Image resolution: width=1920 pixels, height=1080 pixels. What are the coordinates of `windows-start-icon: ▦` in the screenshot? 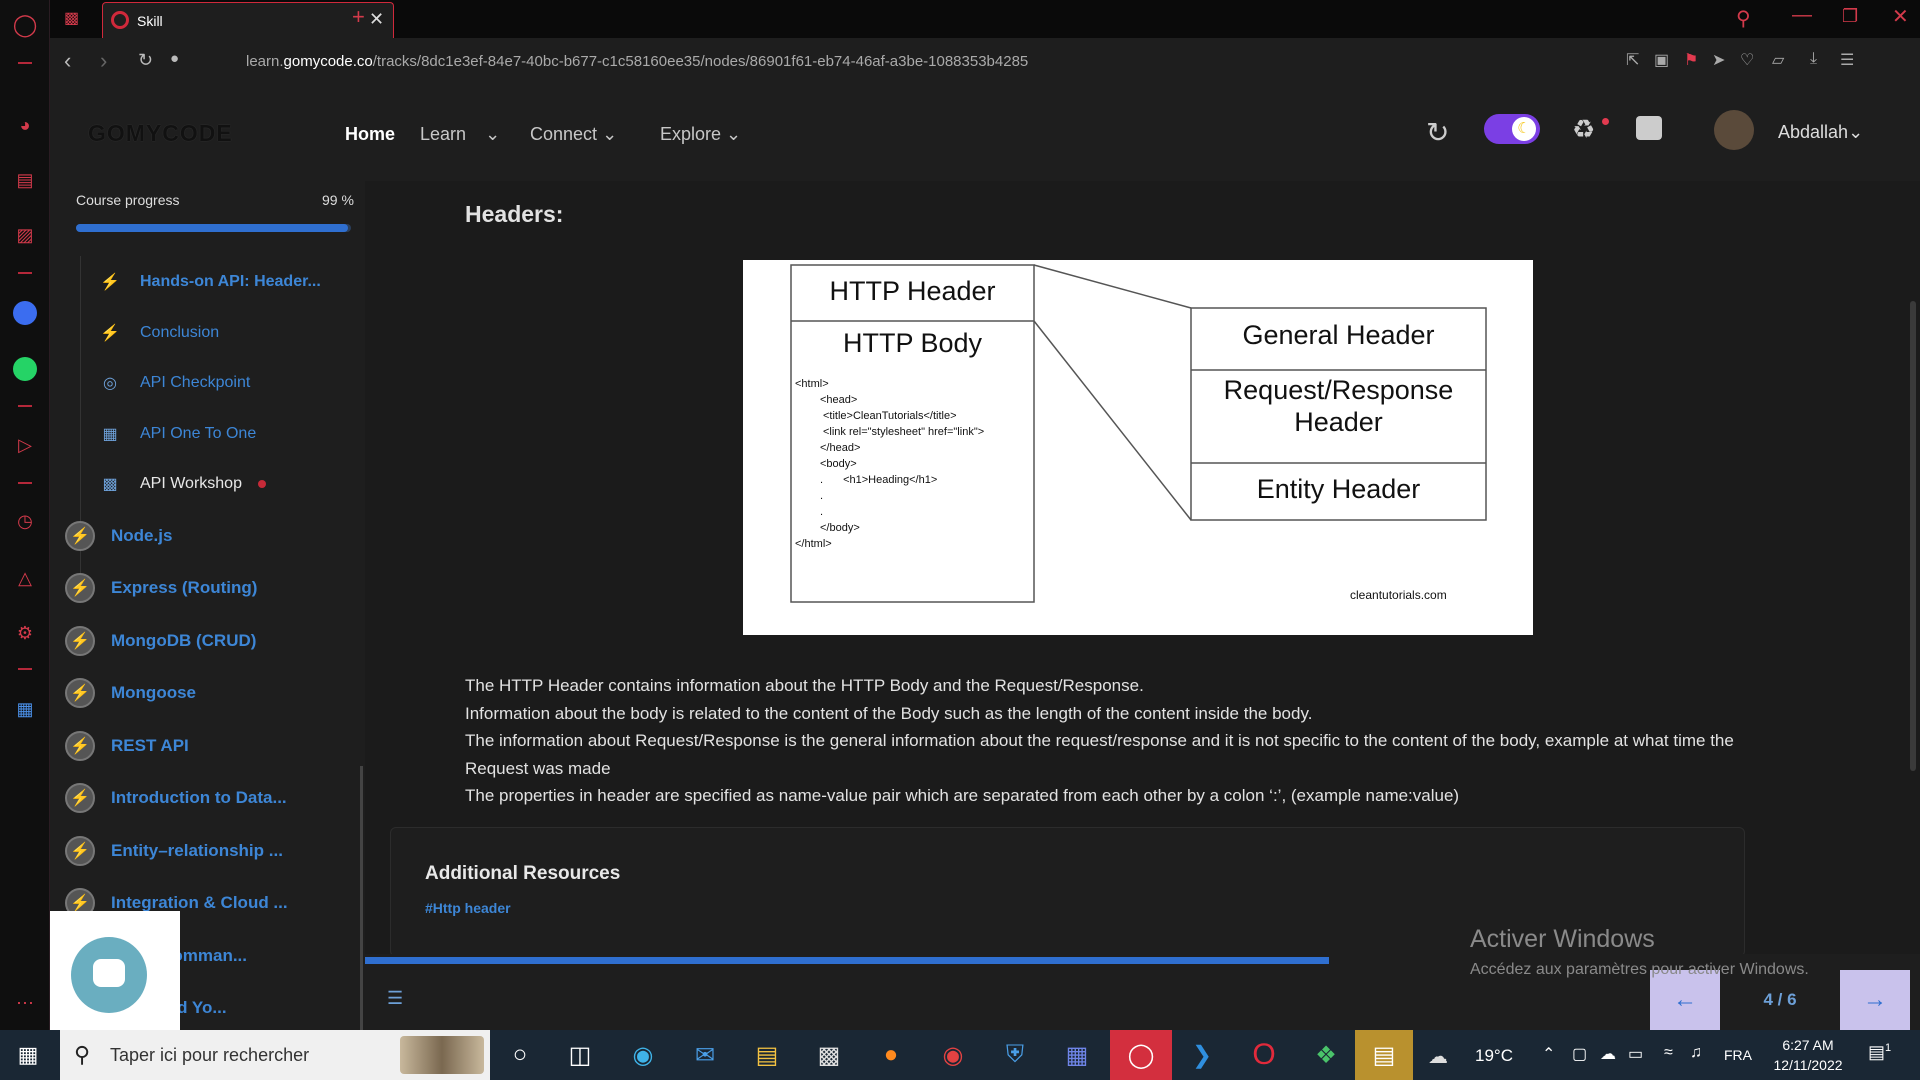 It's located at (28, 1055).